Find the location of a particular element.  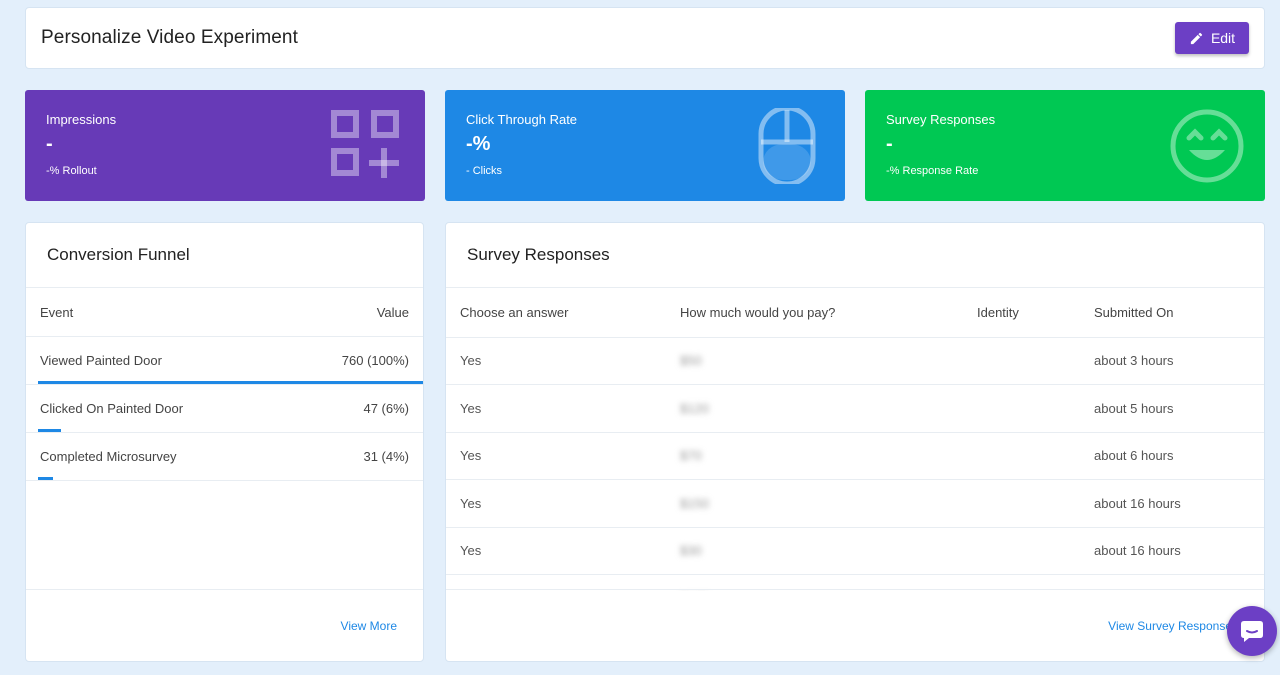

submitted-cell: about 6 hours is located at coordinates (1172, 456).